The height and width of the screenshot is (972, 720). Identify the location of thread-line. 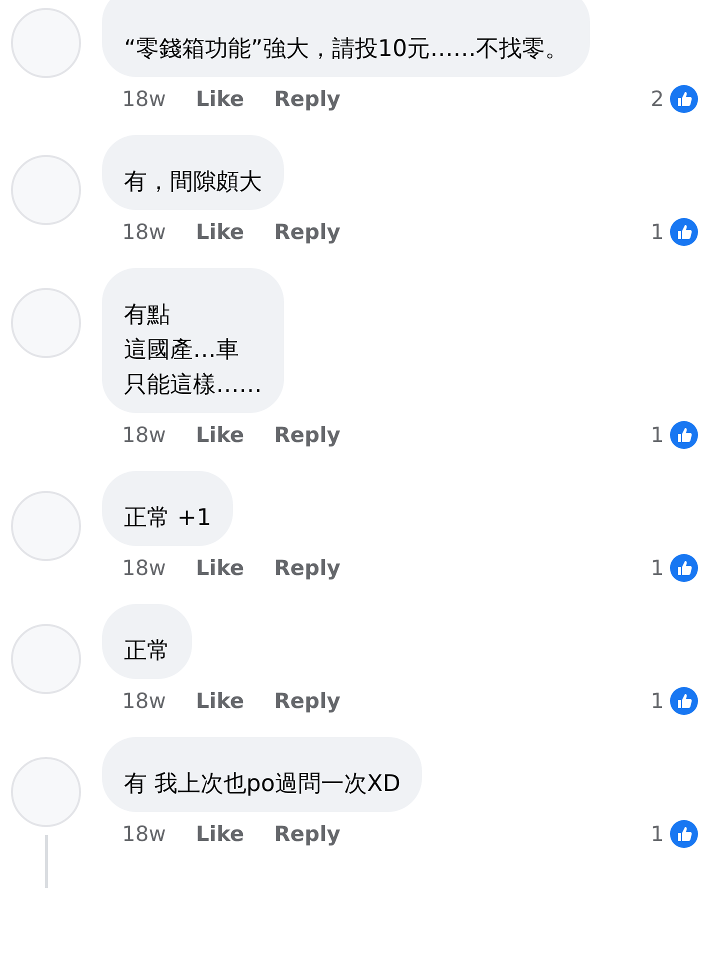
(46, 861).